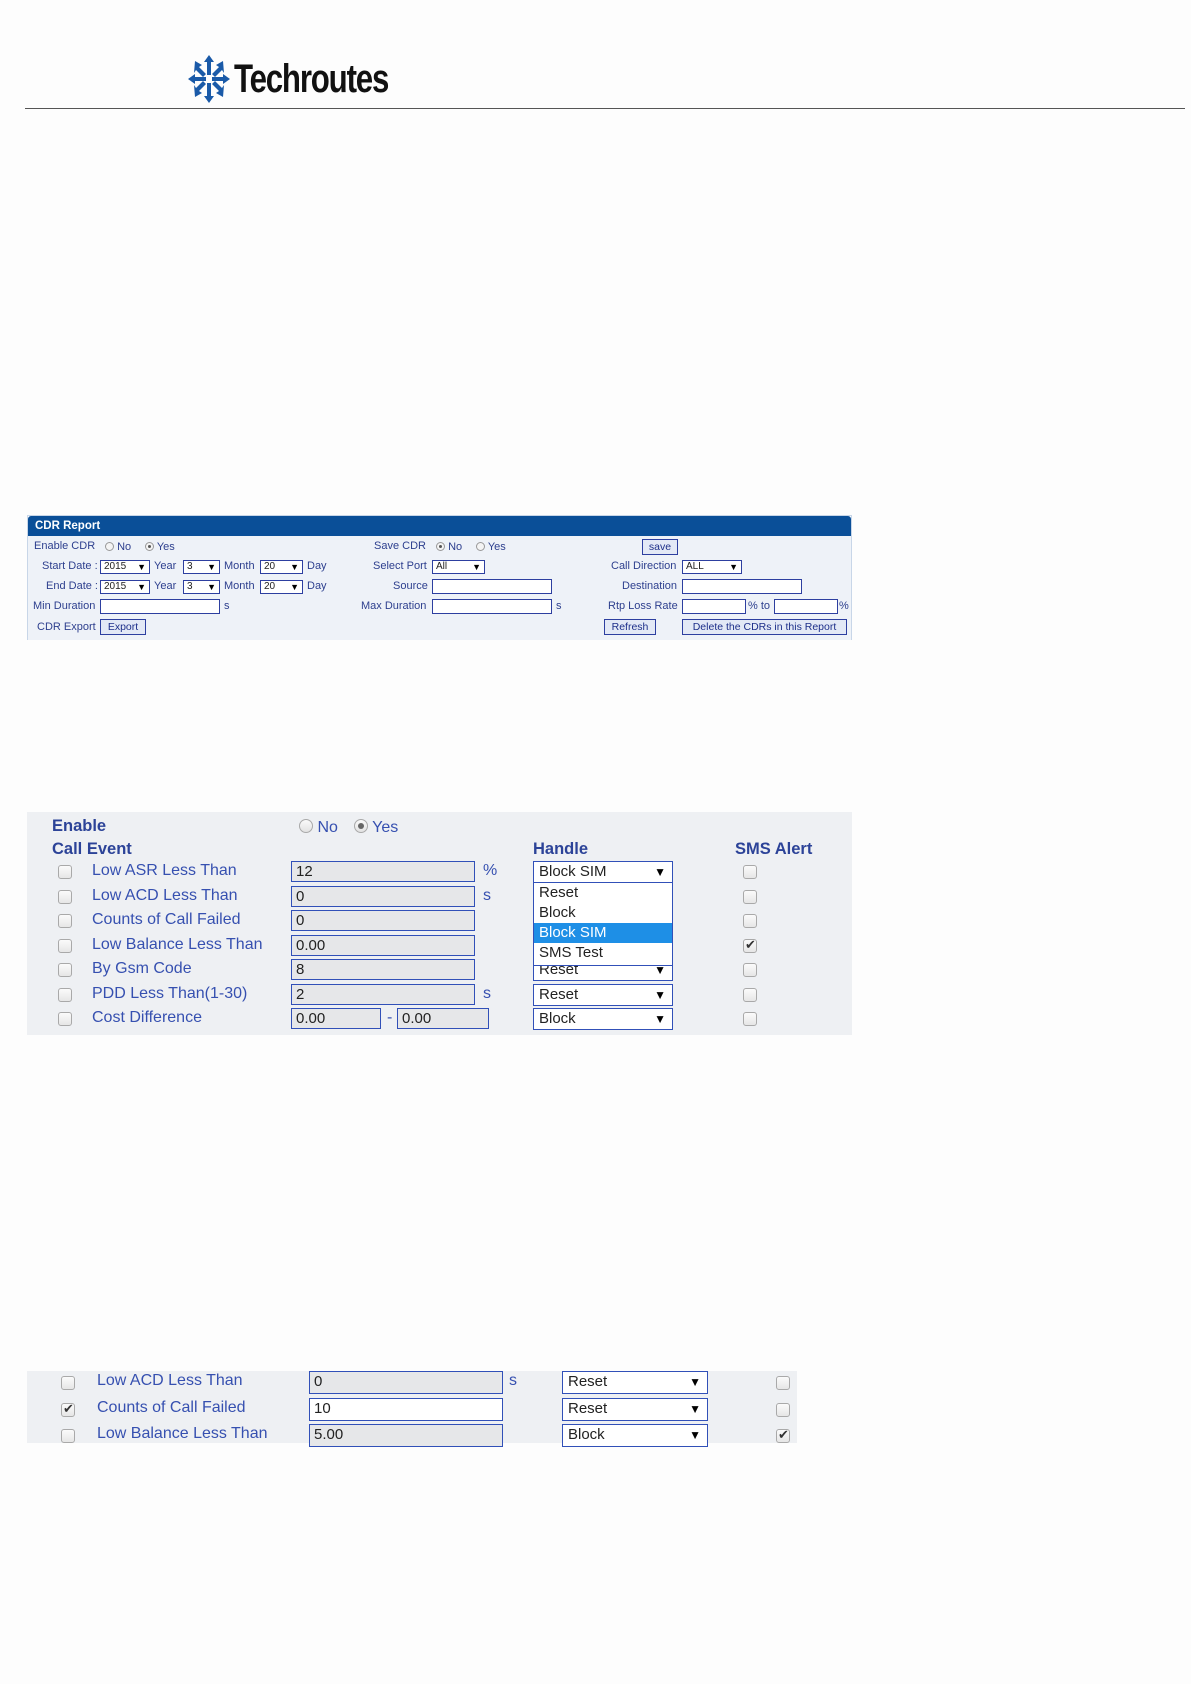 This screenshot has height=1684, width=1191. Describe the element at coordinates (603, 913) in the screenshot. I see `handle-option-block: Block` at that location.